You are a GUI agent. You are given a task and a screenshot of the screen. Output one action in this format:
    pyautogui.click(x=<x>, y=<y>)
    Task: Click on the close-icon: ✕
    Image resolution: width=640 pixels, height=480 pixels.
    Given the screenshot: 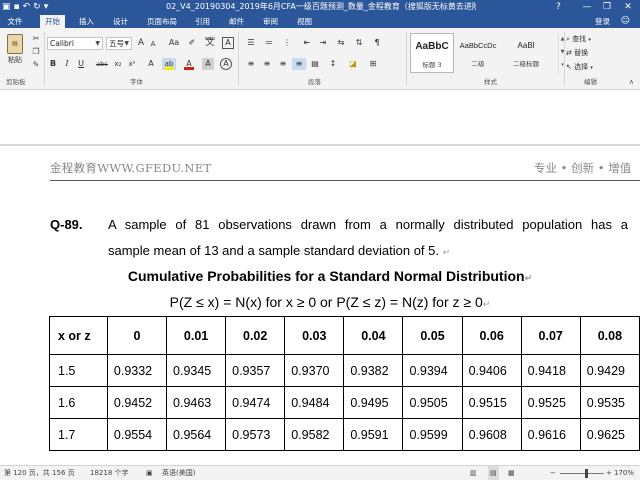 What is the action you would take?
    pyautogui.click(x=628, y=7)
    